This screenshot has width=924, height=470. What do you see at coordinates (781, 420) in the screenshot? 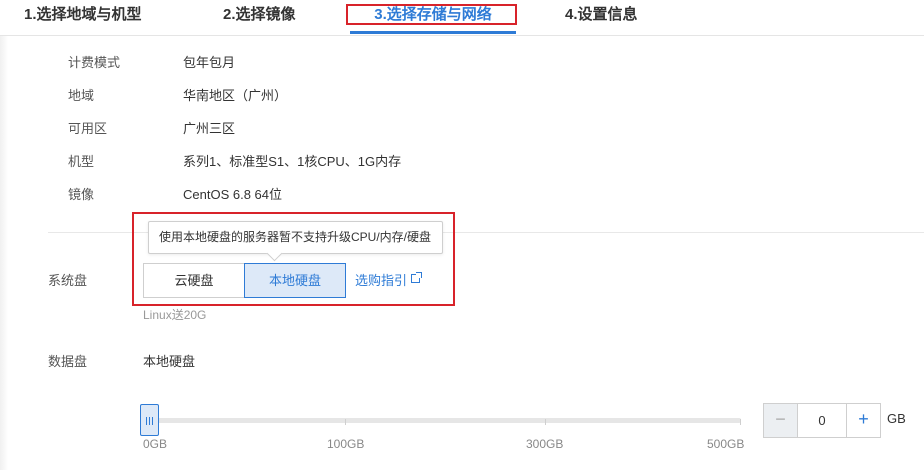
I see `decrement-button: −` at bounding box center [781, 420].